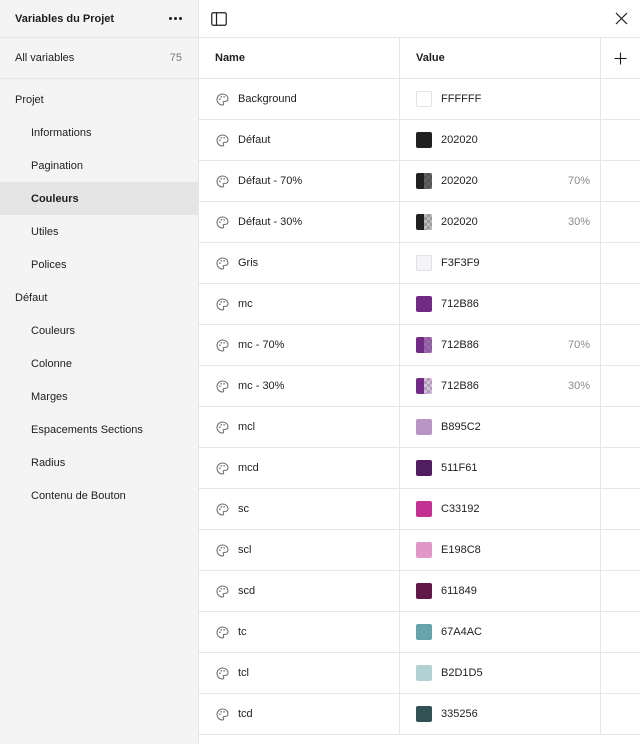  I want to click on variable-name-cell: mc, so click(299, 304).